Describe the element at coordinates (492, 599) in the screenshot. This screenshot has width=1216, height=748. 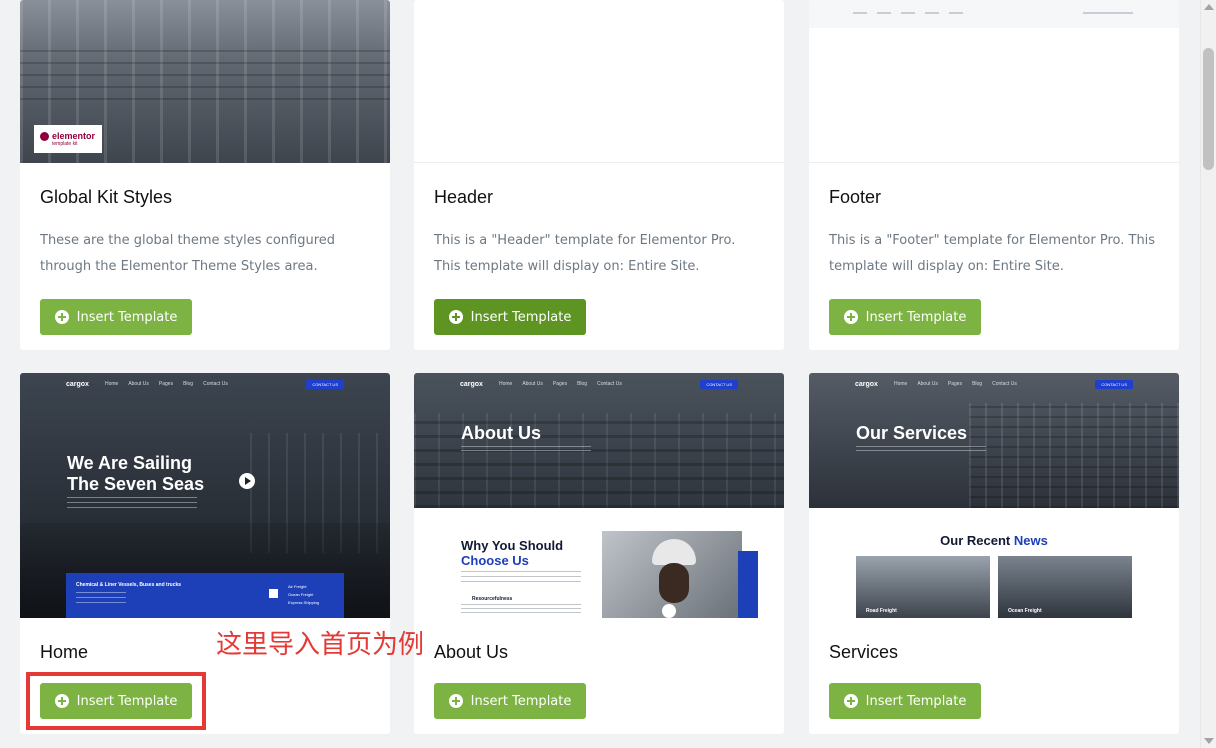
I see `preview-feature-label: Resourcefulness` at that location.